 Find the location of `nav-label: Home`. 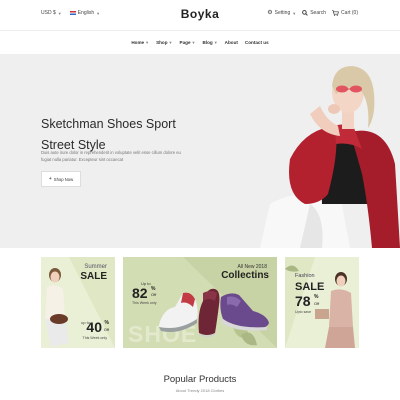

nav-label: Home is located at coordinates (138, 42).